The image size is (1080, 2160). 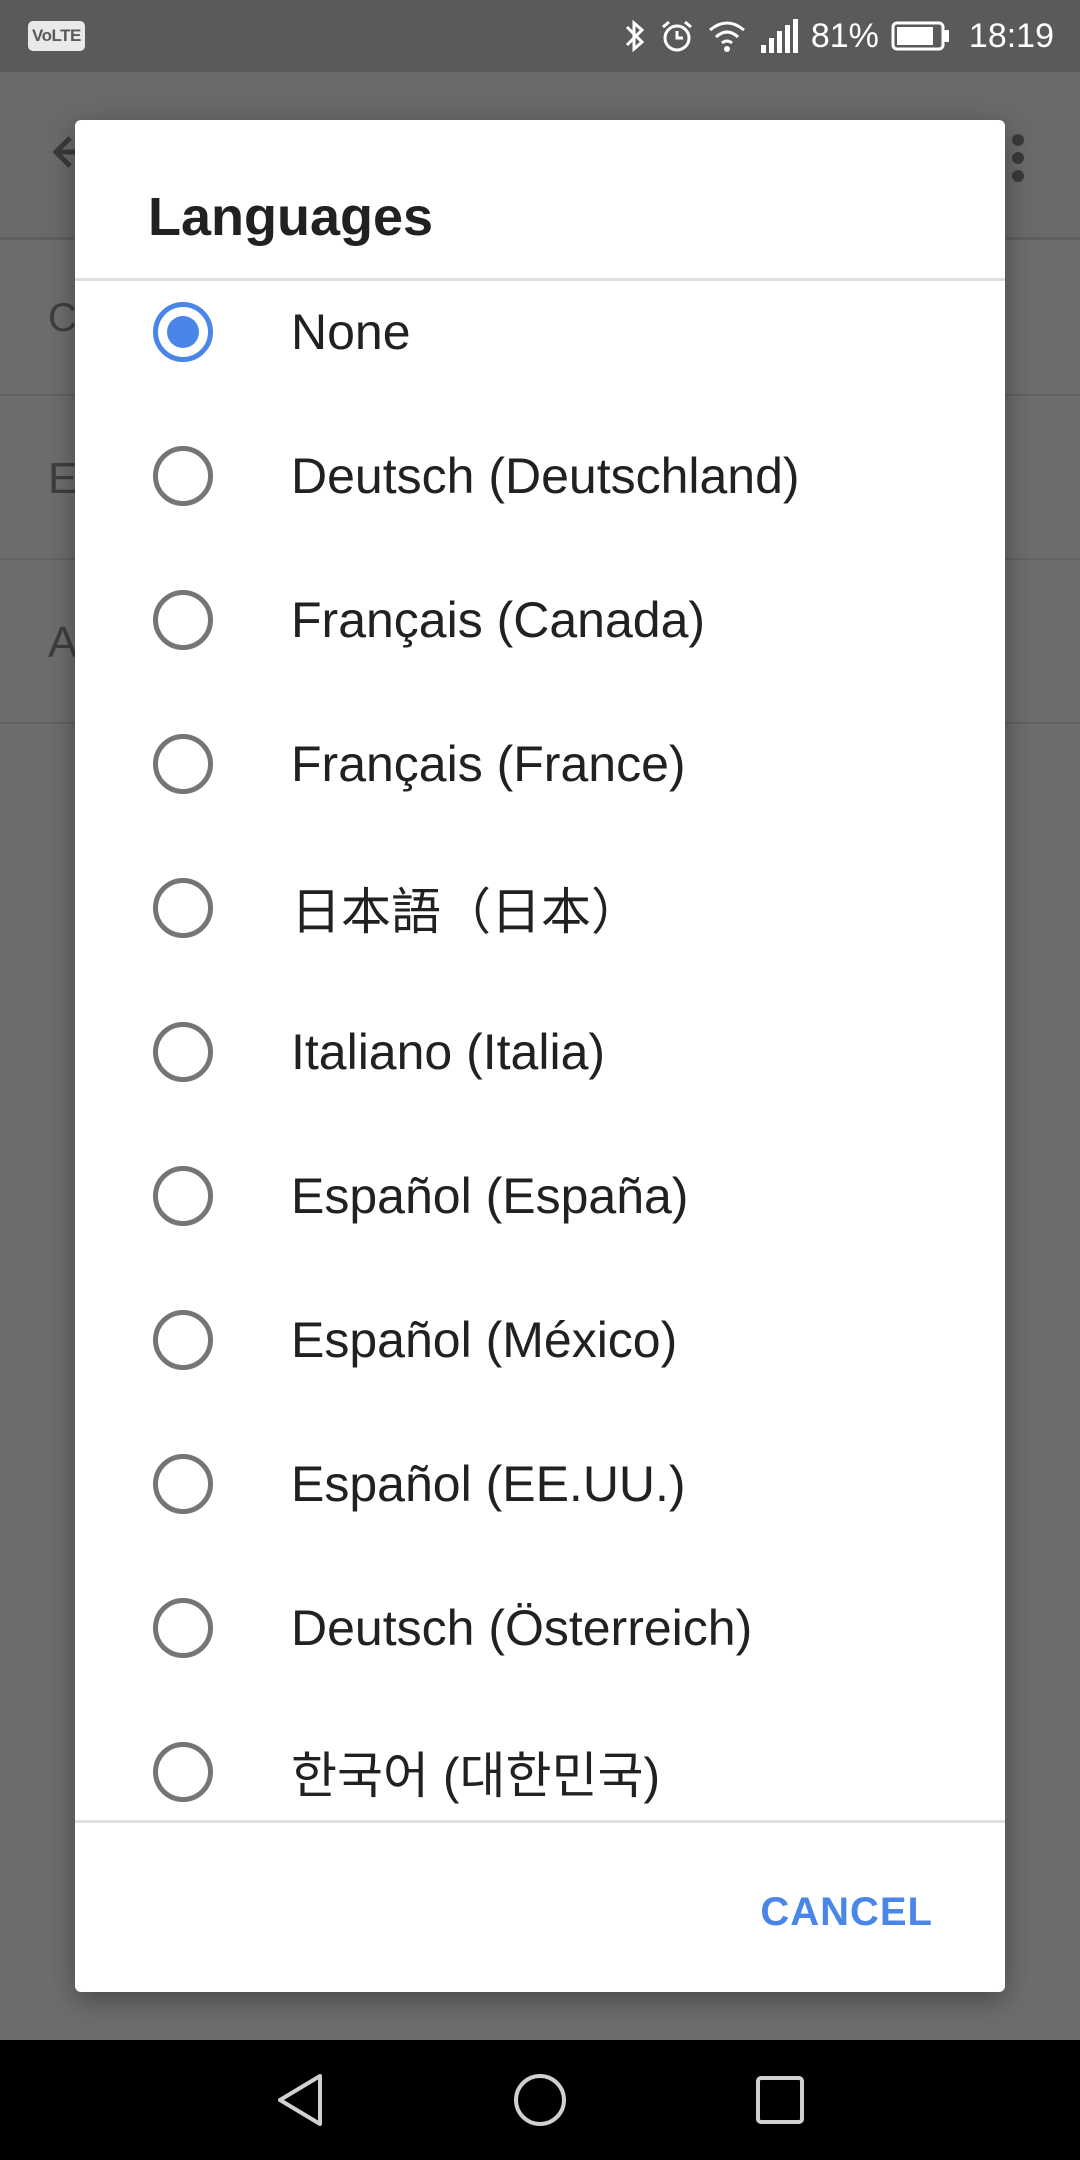 I want to click on language-option-label: 한국어 (대한민국), so click(x=476, y=1776).